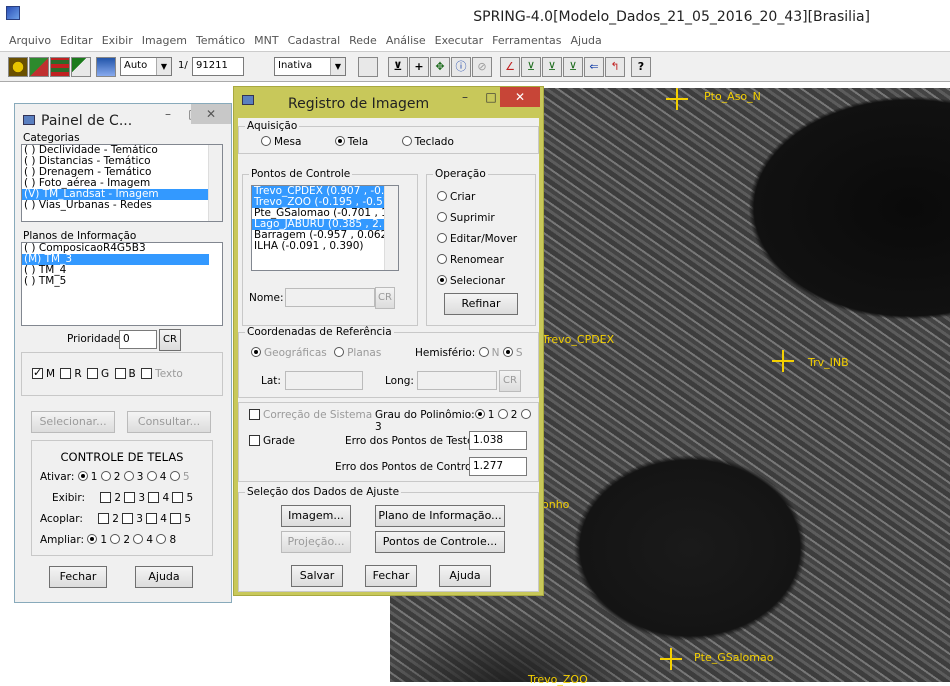 The width and height of the screenshot is (950, 686). Describe the element at coordinates (115, 539) in the screenshot. I see `ampliar-2-radio` at that location.